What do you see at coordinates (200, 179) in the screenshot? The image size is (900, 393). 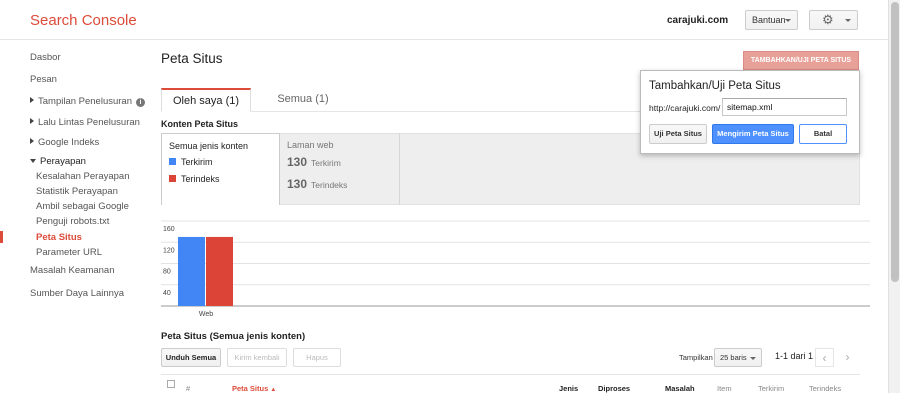 I see `legend-label: Terindeks` at bounding box center [200, 179].